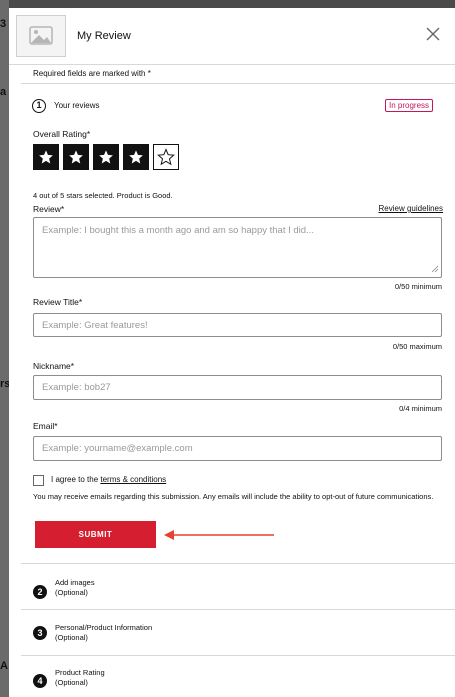 This screenshot has height=697, width=455. Describe the element at coordinates (62, 134) in the screenshot. I see `overall-rating-label: Overall Rating*` at that location.